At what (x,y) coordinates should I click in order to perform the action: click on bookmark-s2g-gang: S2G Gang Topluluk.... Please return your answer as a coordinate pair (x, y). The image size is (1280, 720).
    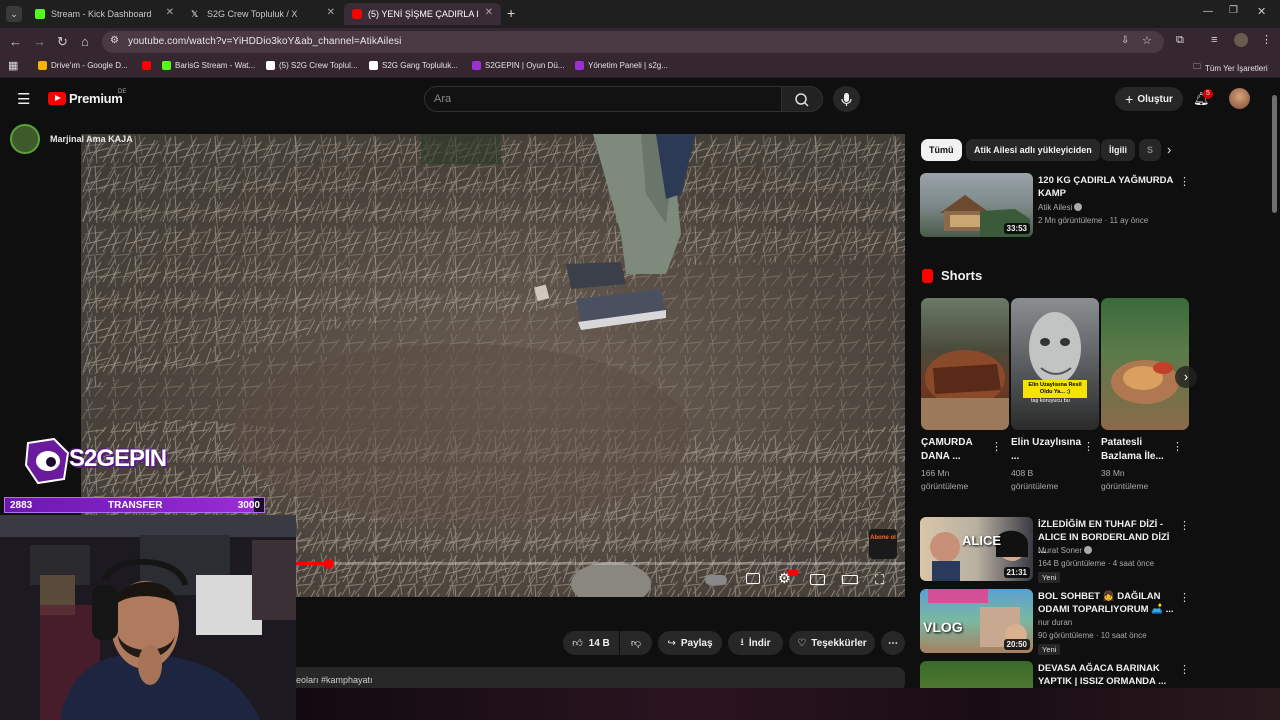
    Looking at the image, I should click on (413, 65).